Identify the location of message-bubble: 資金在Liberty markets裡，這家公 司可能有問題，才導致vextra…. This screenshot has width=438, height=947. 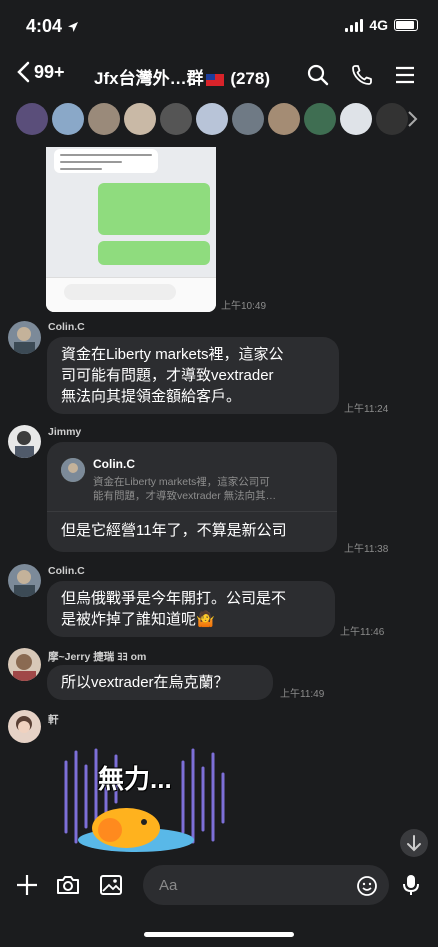
(193, 375).